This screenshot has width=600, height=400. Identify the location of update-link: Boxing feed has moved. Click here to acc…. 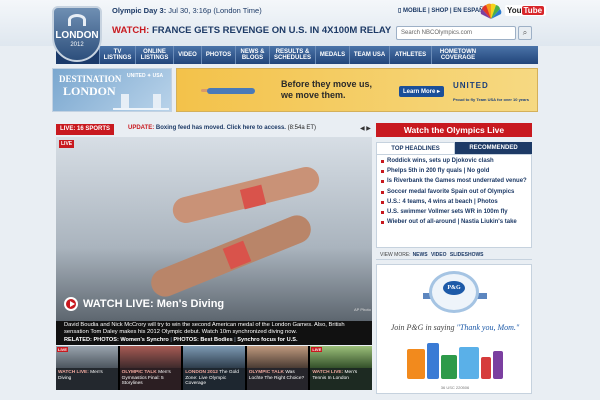
(221, 128).